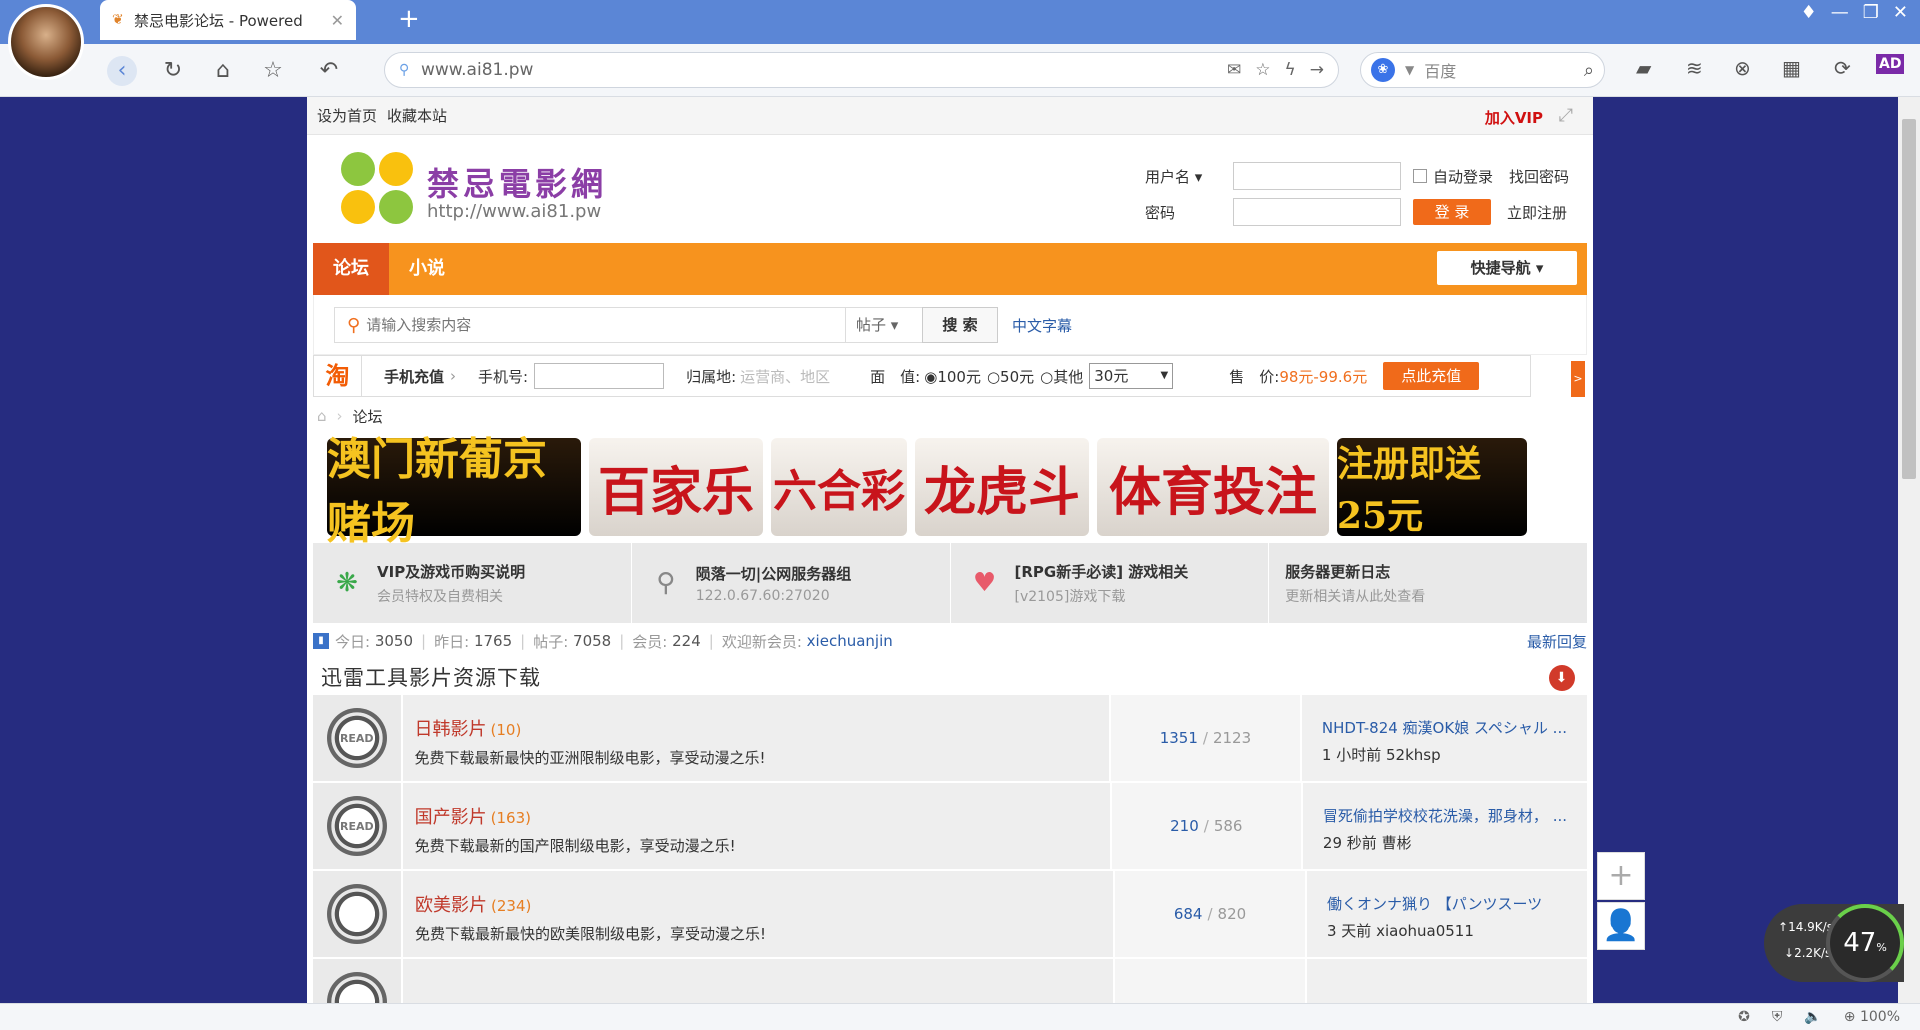  What do you see at coordinates (273, 71) in the screenshot?
I see `favorite-icon: ☆` at bounding box center [273, 71].